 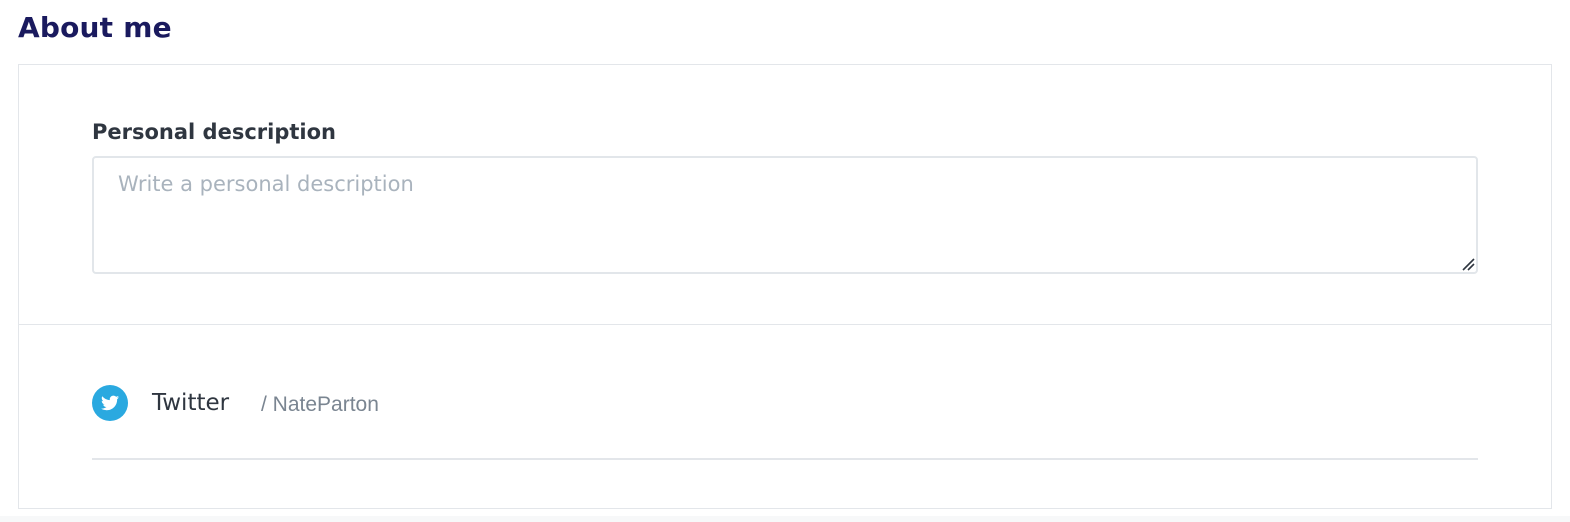 I want to click on twitter-icon, so click(x=110, y=403).